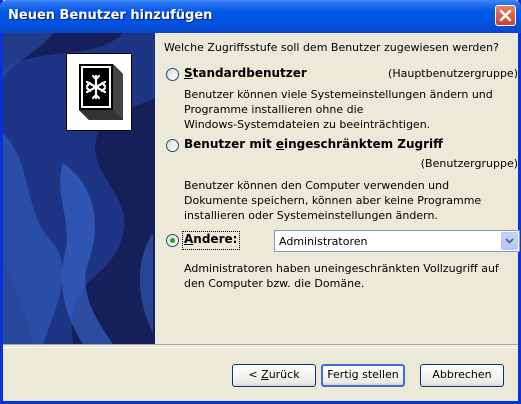 This screenshot has height=404, width=521. Describe the element at coordinates (260, 16) in the screenshot. I see `title-bar: Neuen Benutzer hinzufügen` at that location.